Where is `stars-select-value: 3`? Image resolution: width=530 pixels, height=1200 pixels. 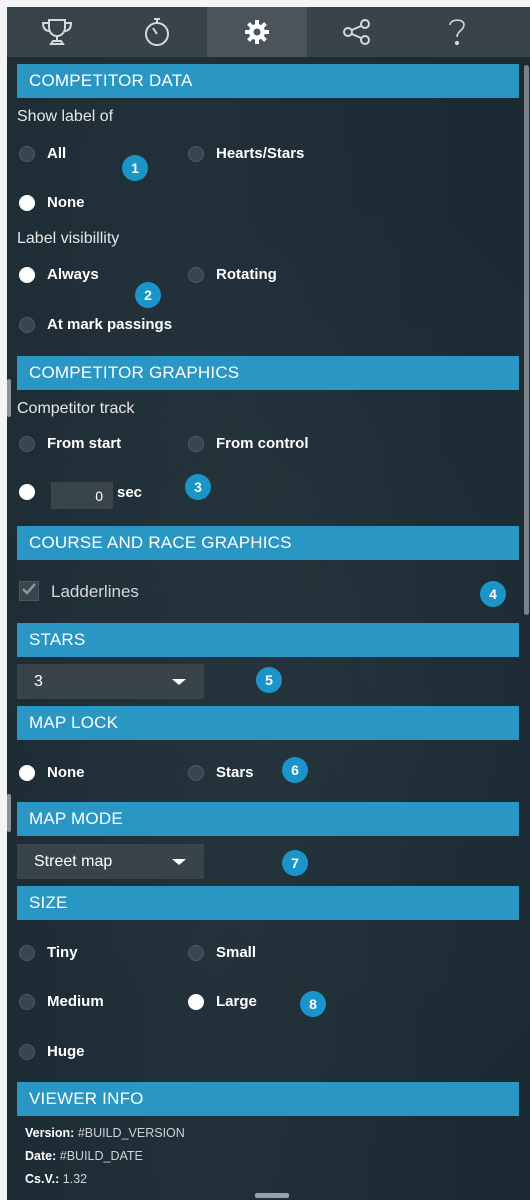
stars-select-value: 3 is located at coordinates (38, 681).